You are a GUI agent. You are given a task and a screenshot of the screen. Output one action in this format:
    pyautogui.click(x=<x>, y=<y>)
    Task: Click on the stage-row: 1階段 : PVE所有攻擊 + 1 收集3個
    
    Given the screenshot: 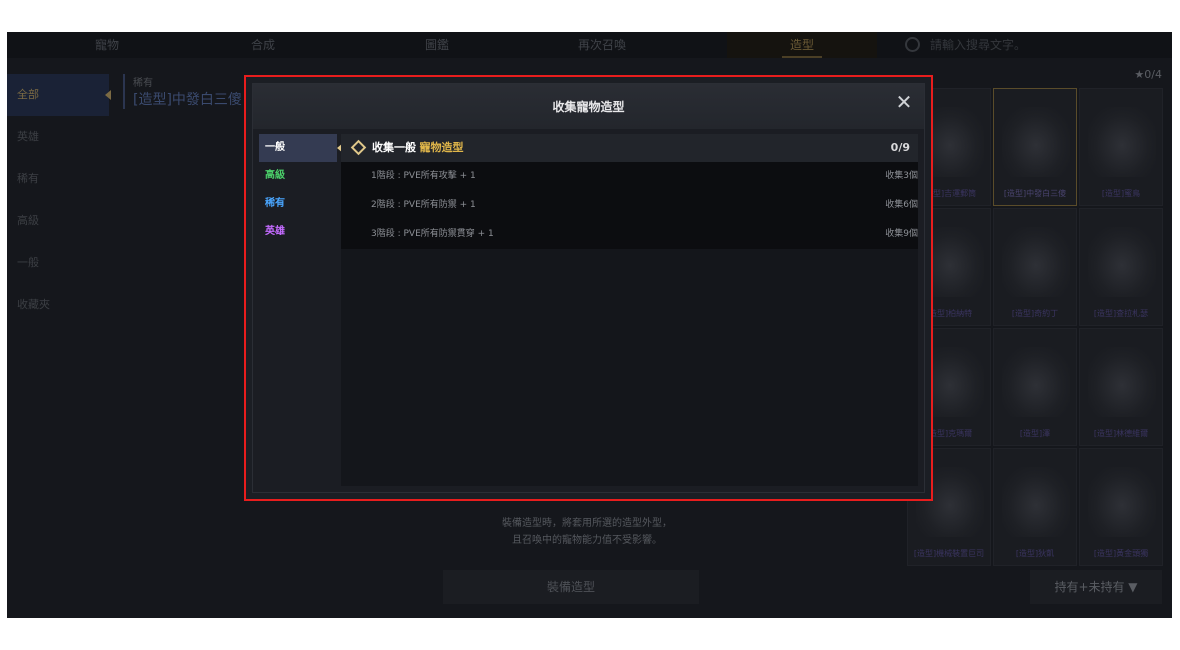 What is the action you would take?
    pyautogui.click(x=629, y=176)
    